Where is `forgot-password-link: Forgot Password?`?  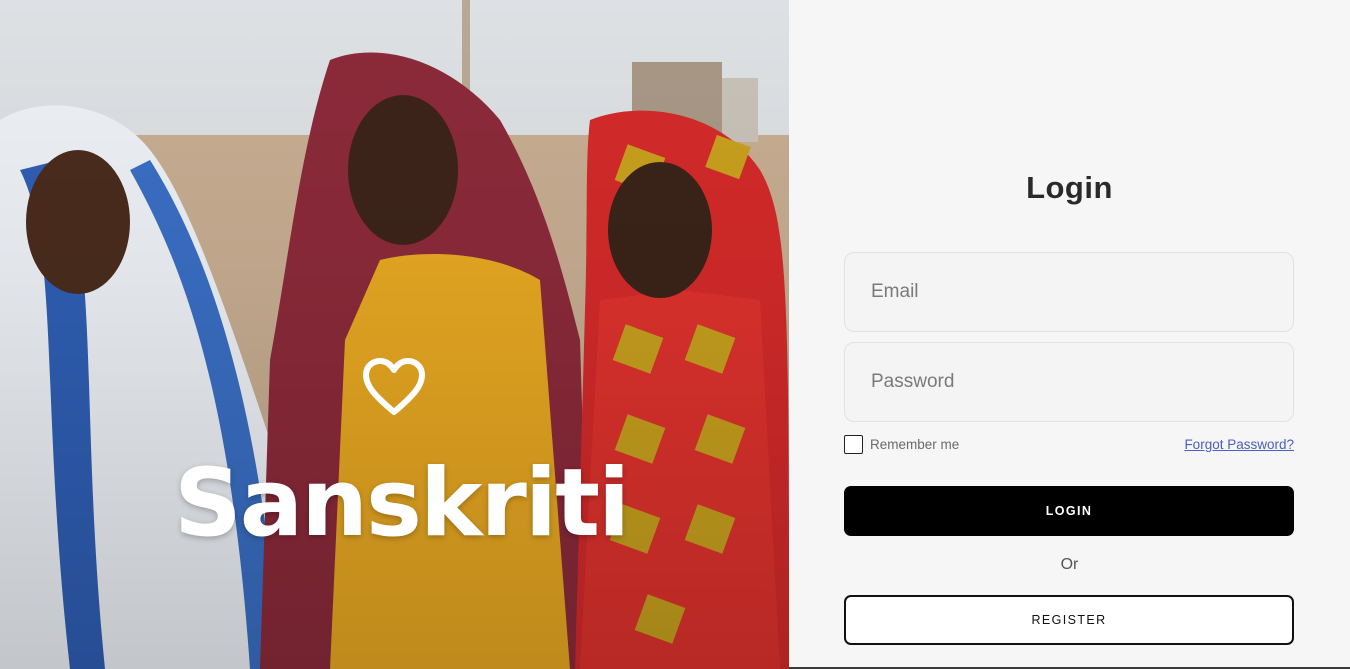 forgot-password-link: Forgot Password? is located at coordinates (1239, 444).